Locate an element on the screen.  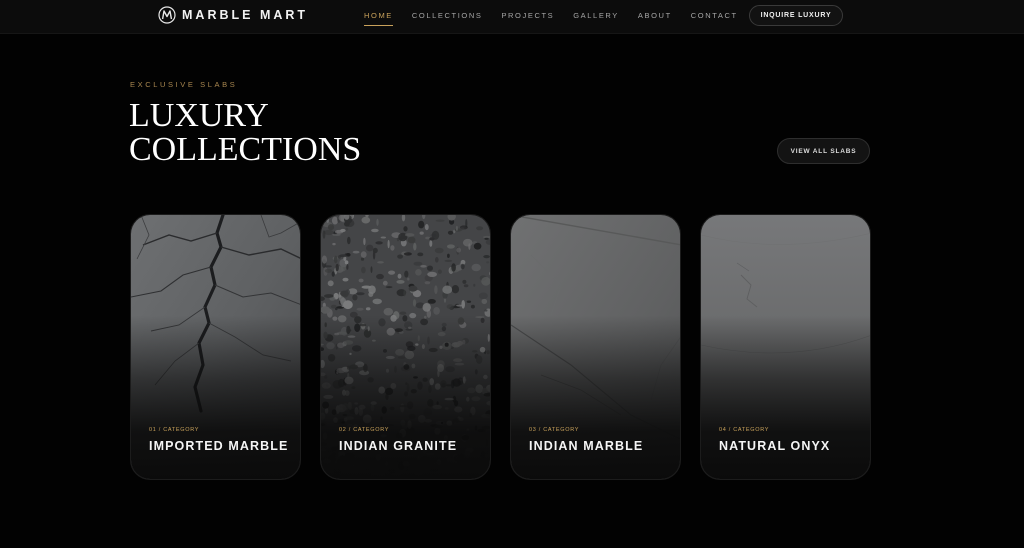
section-title-line-1: LUXURY is located at coordinates (199, 115).